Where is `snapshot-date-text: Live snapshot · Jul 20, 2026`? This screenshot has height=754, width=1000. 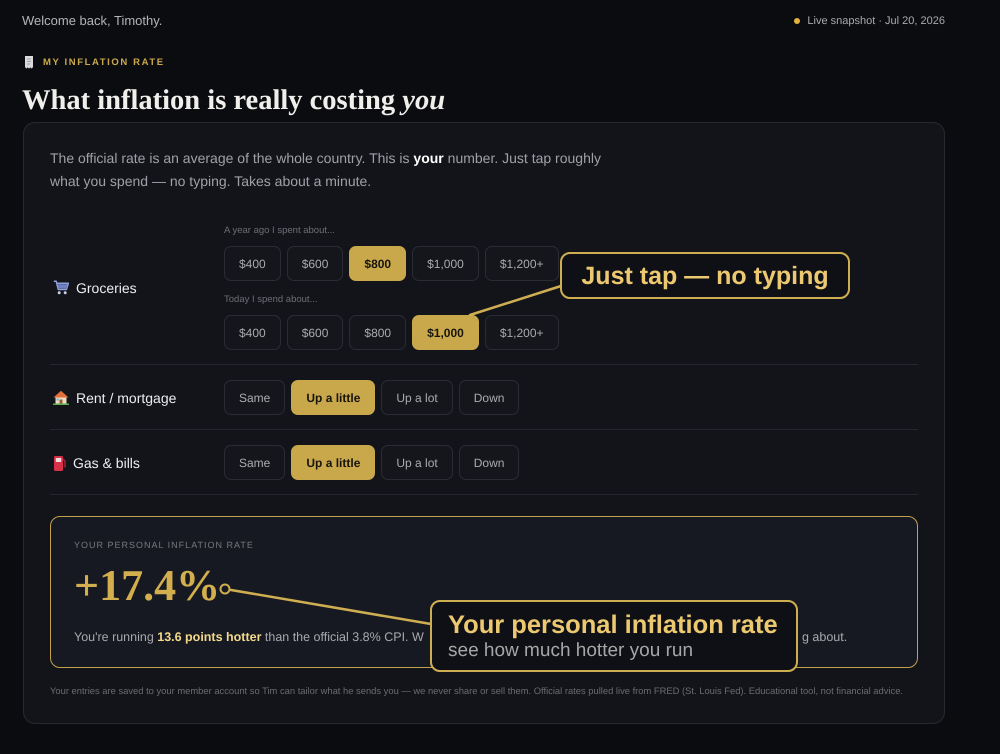 snapshot-date-text: Live snapshot · Jul 20, 2026 is located at coordinates (876, 20).